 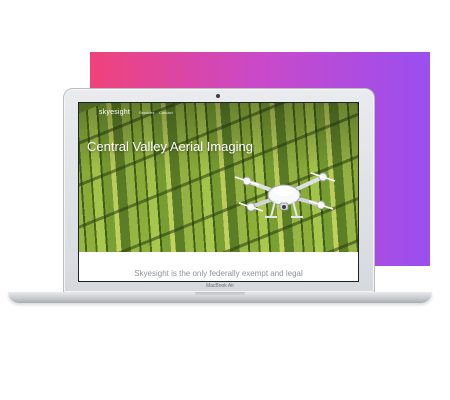 What do you see at coordinates (220, 286) in the screenshot?
I see `model-label: MacBook Air` at bounding box center [220, 286].